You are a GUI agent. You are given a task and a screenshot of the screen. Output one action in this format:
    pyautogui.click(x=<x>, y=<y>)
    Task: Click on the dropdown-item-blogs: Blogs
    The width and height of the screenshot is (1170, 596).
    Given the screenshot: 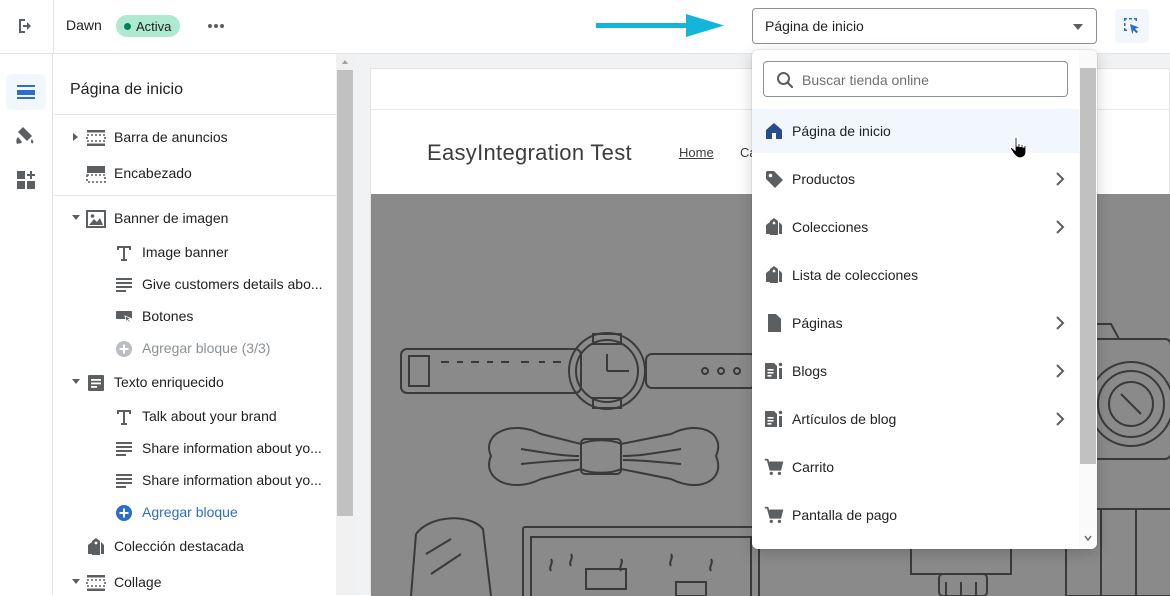 What is the action you would take?
    pyautogui.click(x=915, y=371)
    